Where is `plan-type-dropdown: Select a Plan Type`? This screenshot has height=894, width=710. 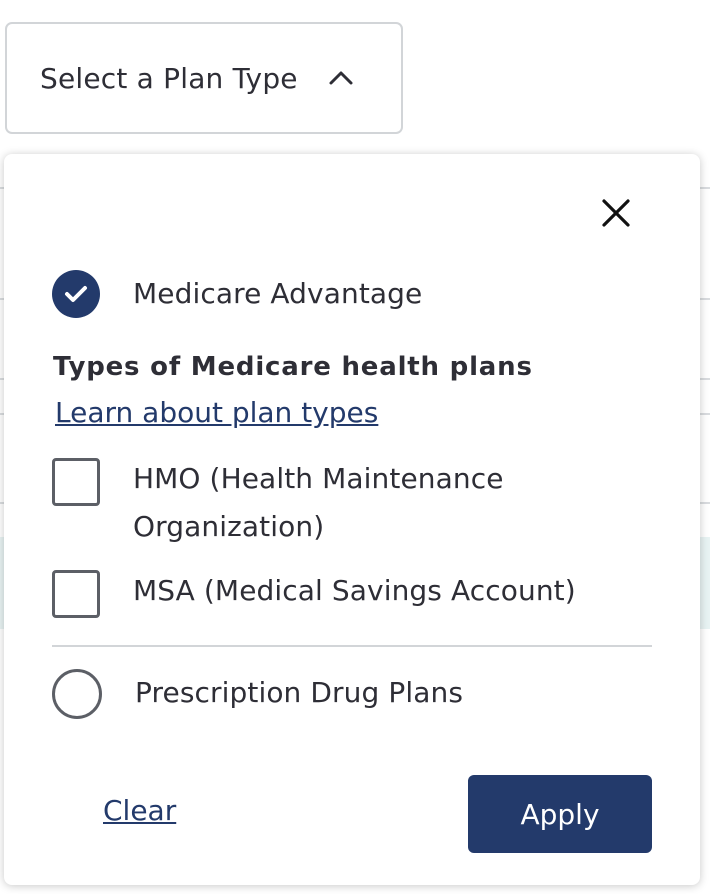 plan-type-dropdown: Select a Plan Type is located at coordinates (204, 78).